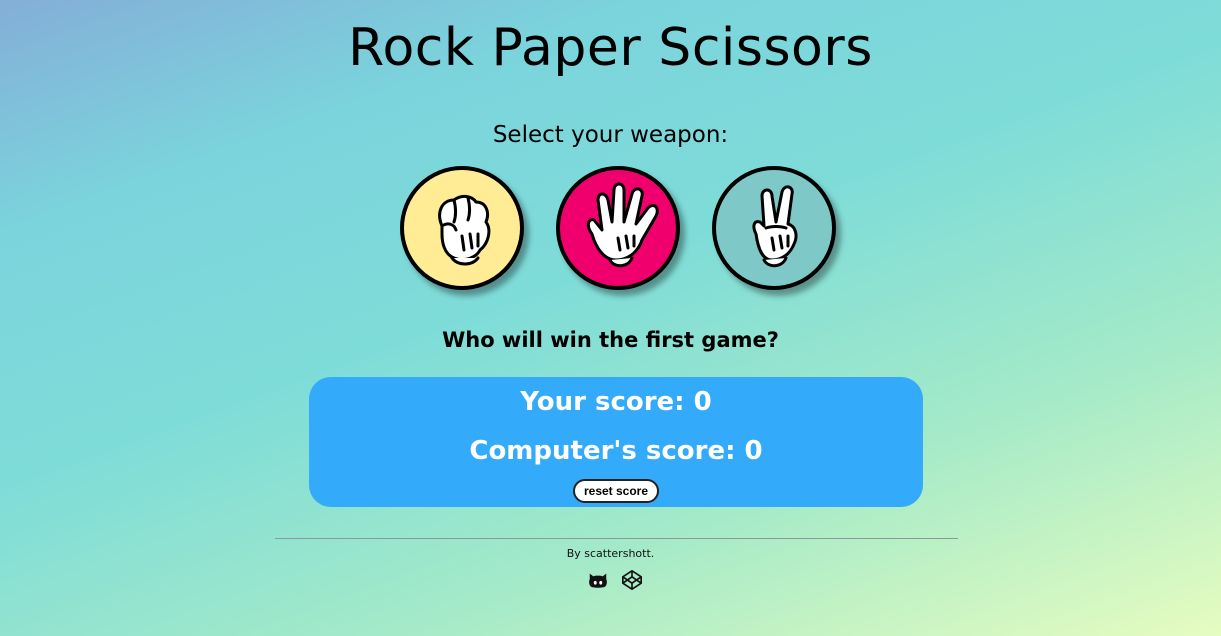 The width and height of the screenshot is (1221, 636). What do you see at coordinates (616, 491) in the screenshot?
I see `reset-score-button: reset score` at bounding box center [616, 491].